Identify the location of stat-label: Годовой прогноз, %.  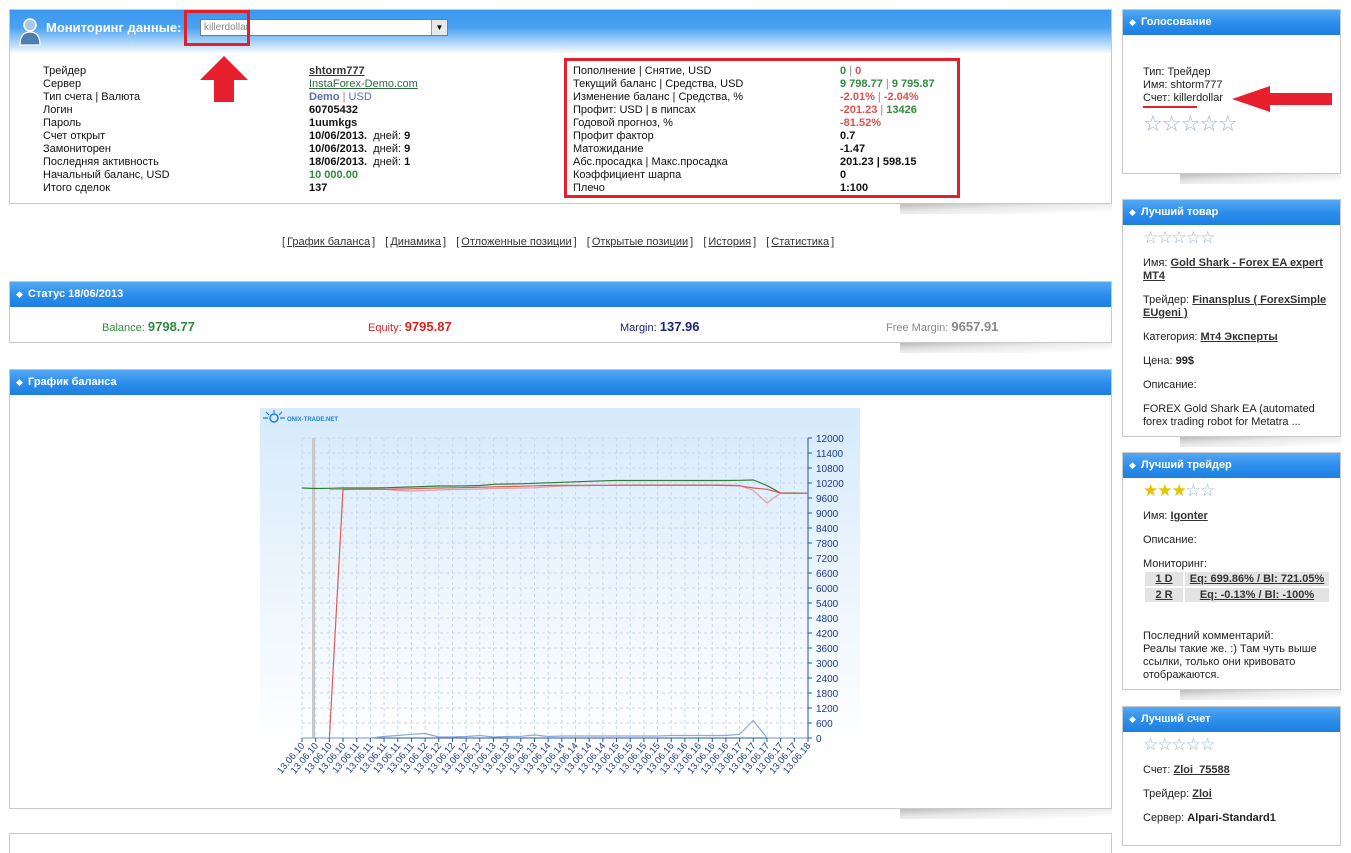
(623, 123).